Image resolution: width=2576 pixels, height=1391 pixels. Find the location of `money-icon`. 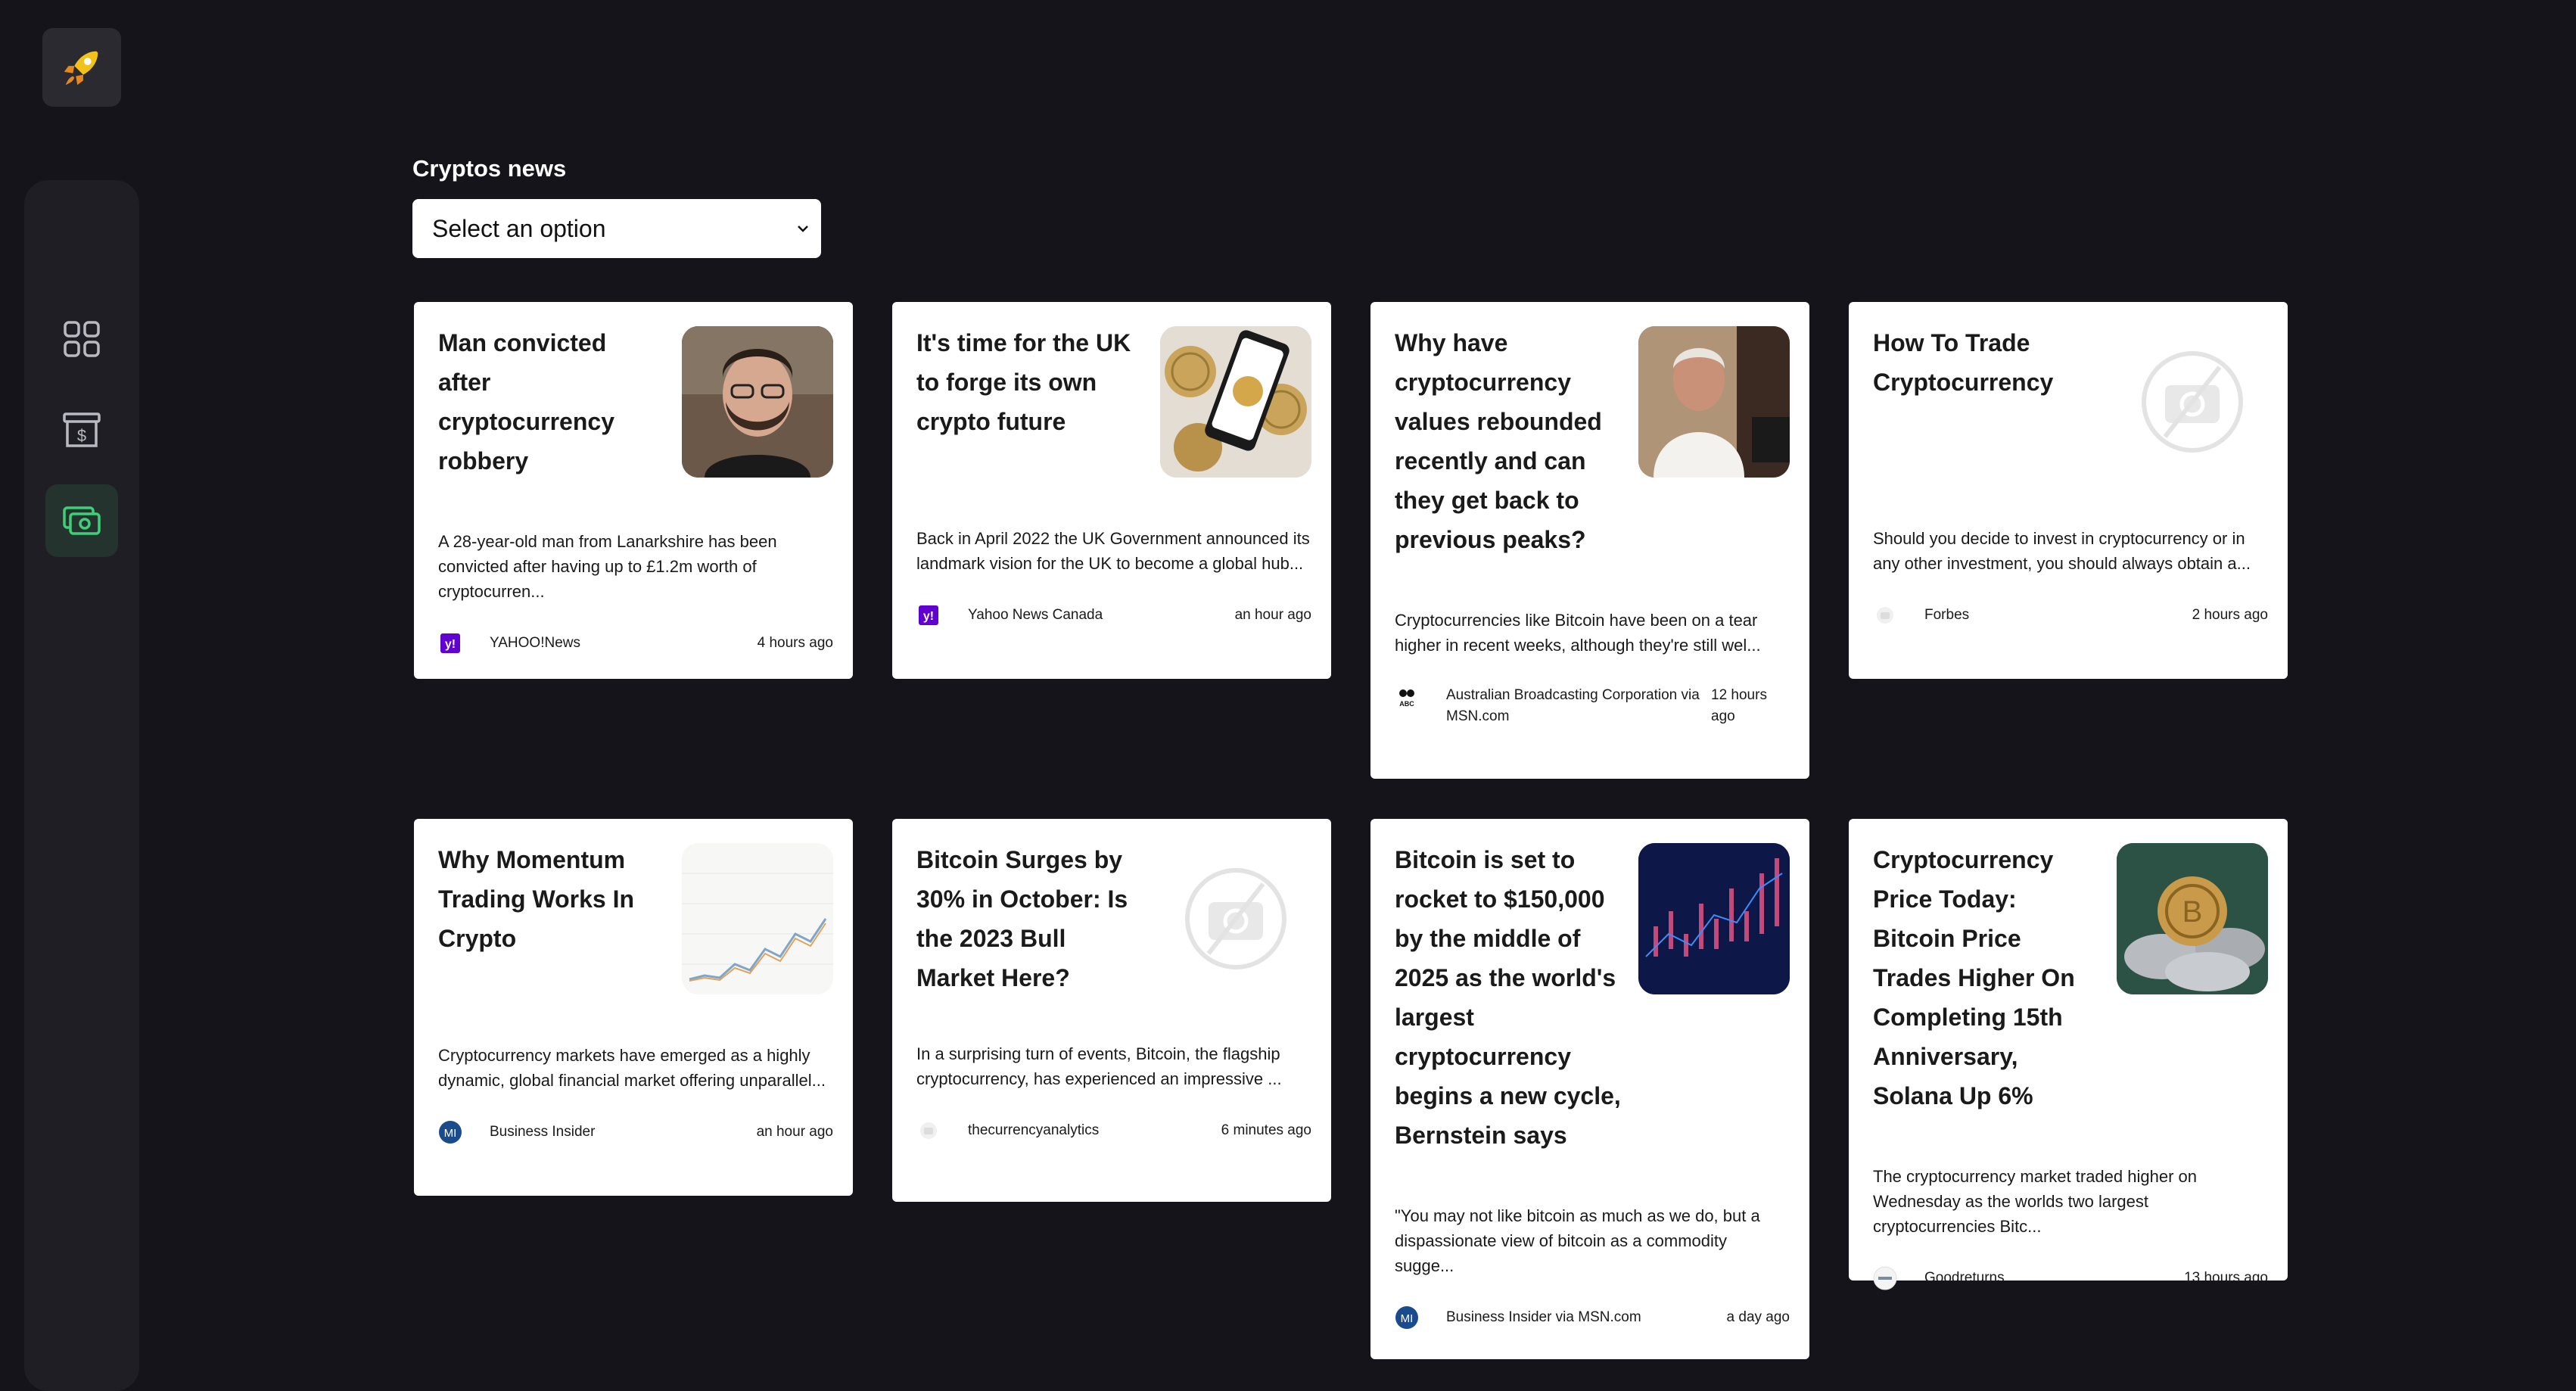

money-icon is located at coordinates (82, 520).